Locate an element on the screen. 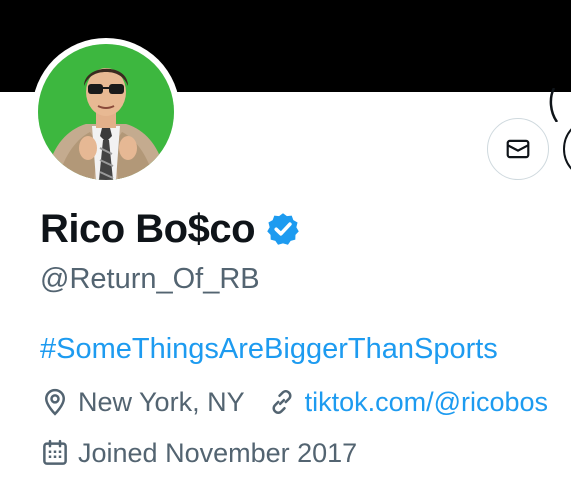  website-item: tiktok.com/@ricobos is located at coordinates (407, 402).